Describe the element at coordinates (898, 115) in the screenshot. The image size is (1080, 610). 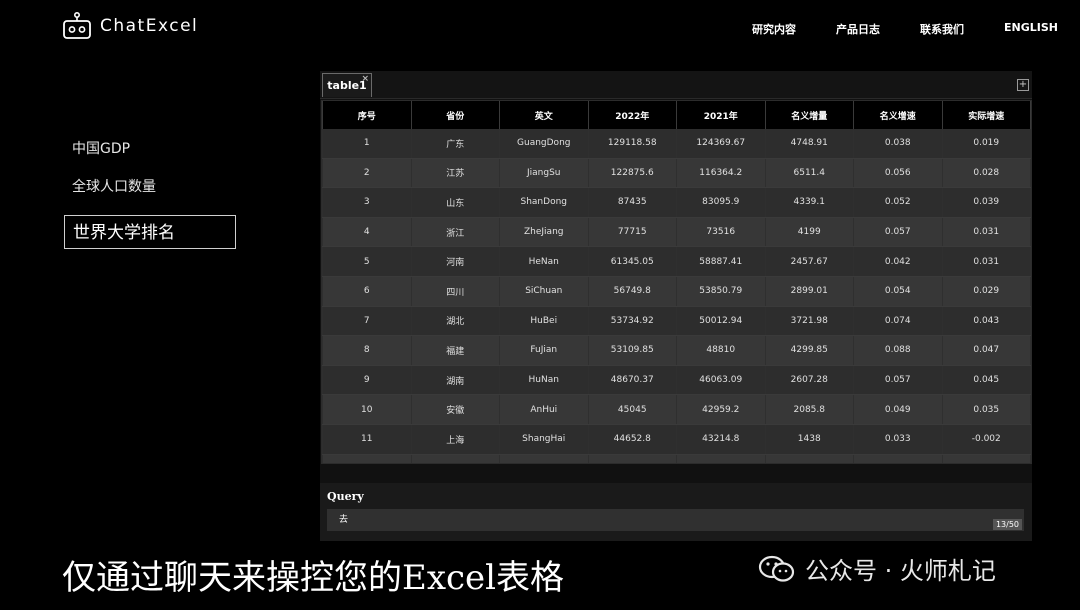
I see `column-header: 名义增速` at that location.